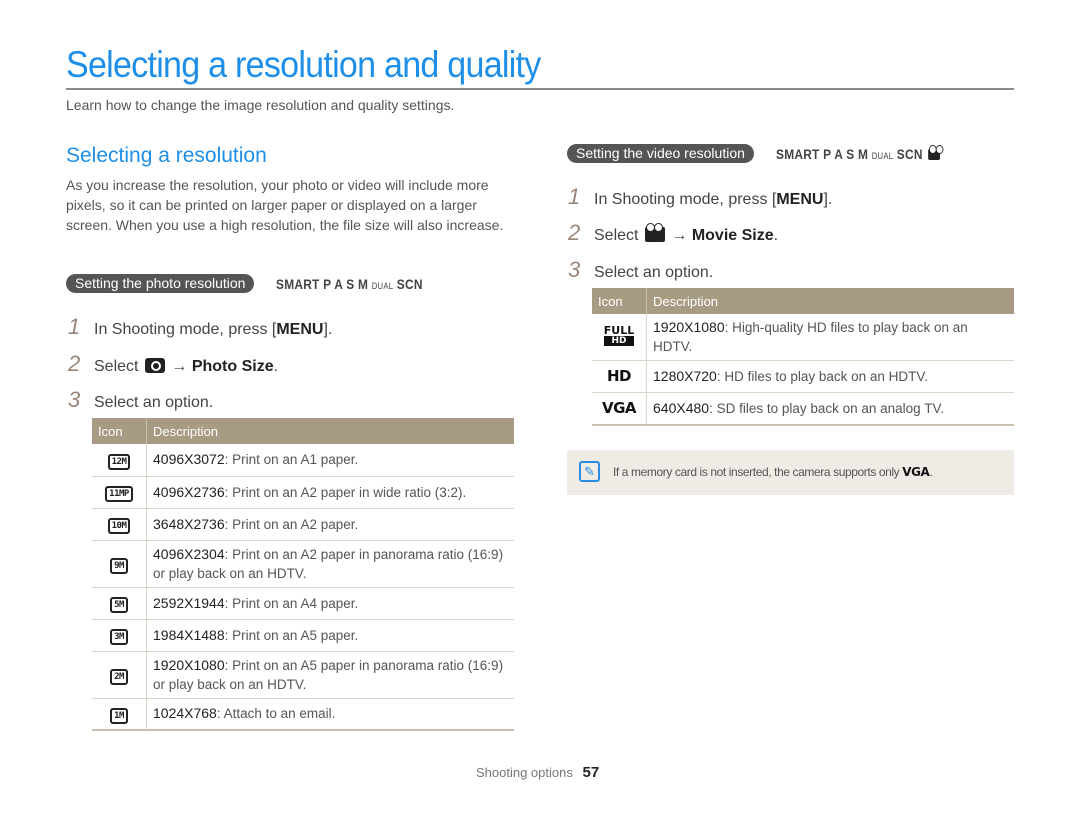 The height and width of the screenshot is (815, 1080). What do you see at coordinates (185, 713) in the screenshot?
I see `resolution-value: 1024X768` at bounding box center [185, 713].